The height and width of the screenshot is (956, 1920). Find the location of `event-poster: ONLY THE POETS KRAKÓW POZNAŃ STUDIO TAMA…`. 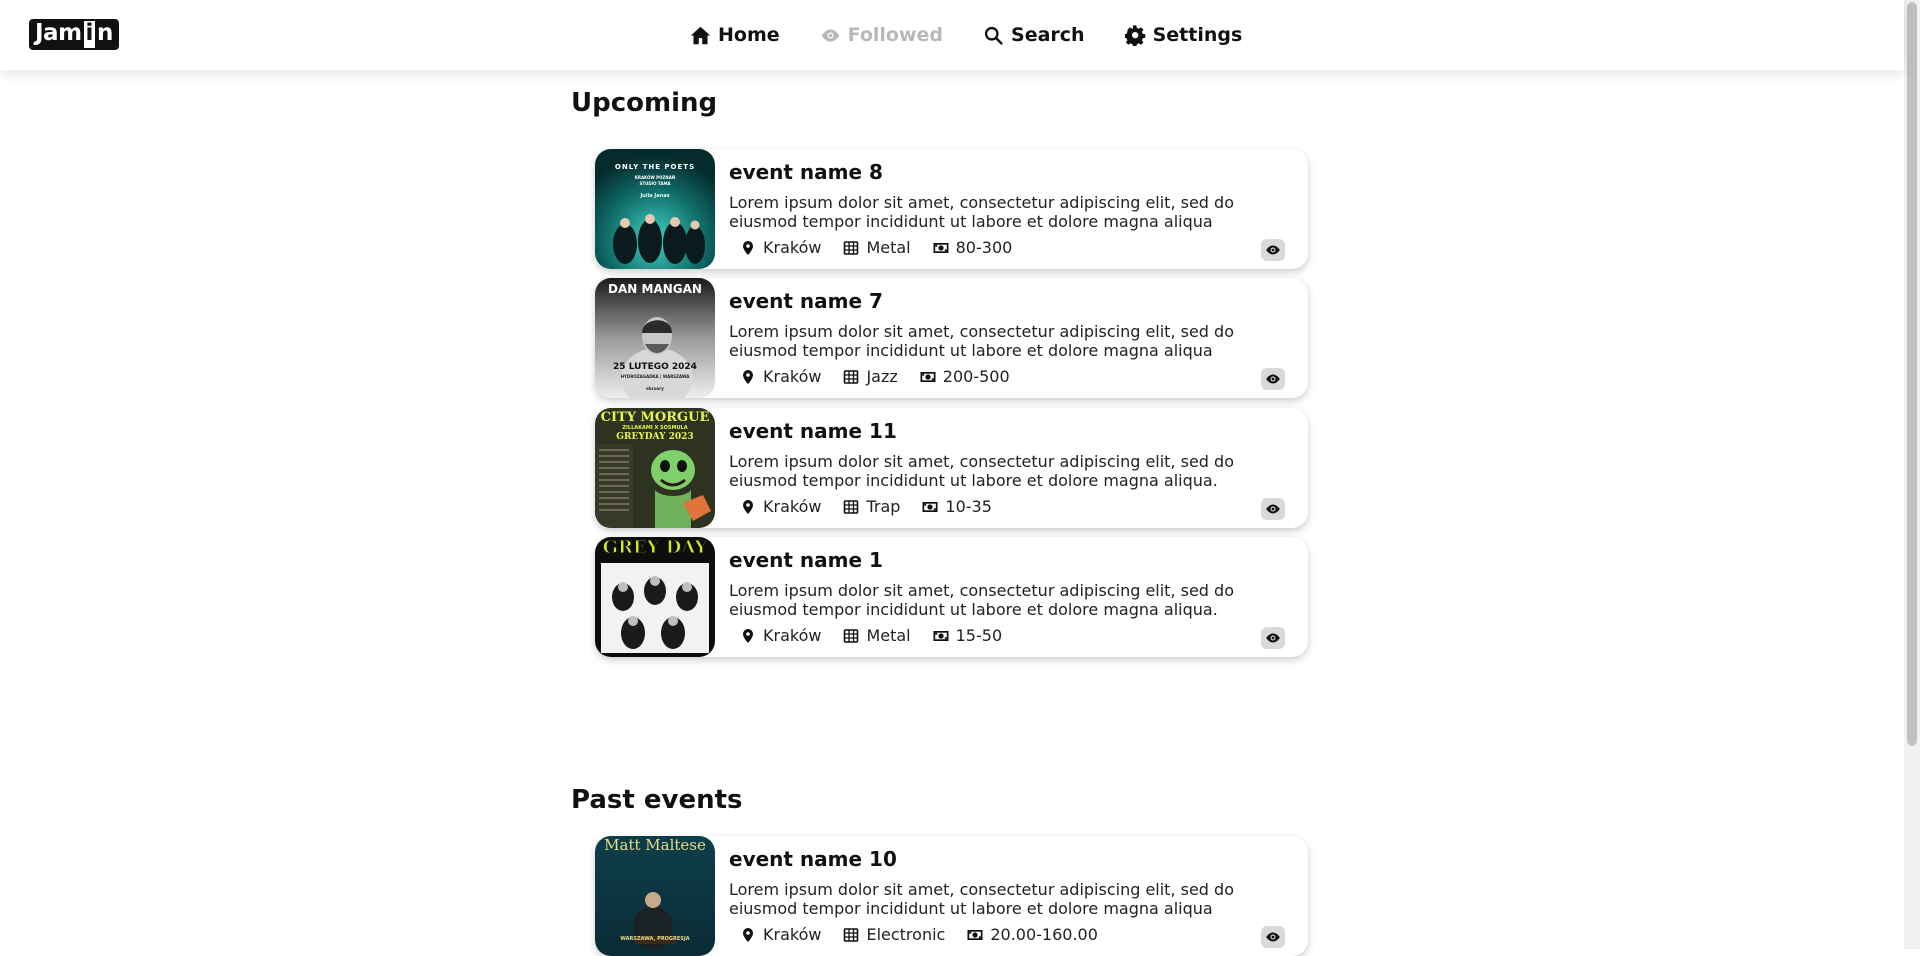

event-poster: ONLY THE POETS KRAKÓW POZNAŃ STUDIO TAMA… is located at coordinates (655, 209).